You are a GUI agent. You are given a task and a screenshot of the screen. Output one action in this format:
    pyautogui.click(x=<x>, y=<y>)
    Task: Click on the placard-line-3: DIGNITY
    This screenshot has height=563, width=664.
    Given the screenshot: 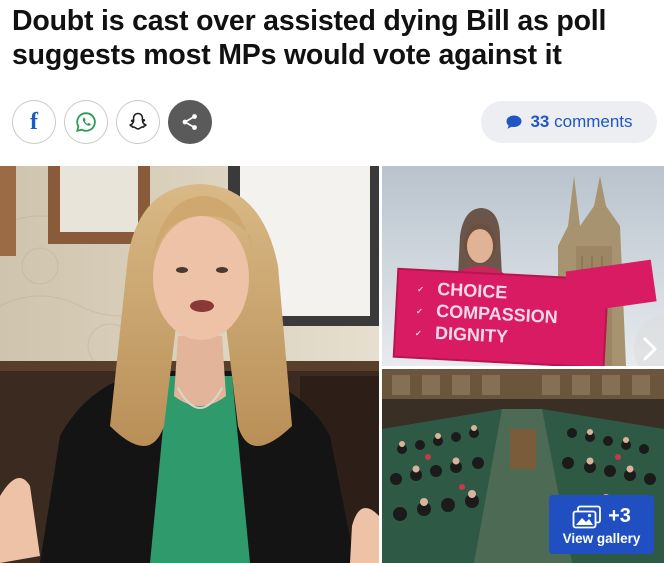 What is the action you would take?
    pyautogui.click(x=472, y=335)
    